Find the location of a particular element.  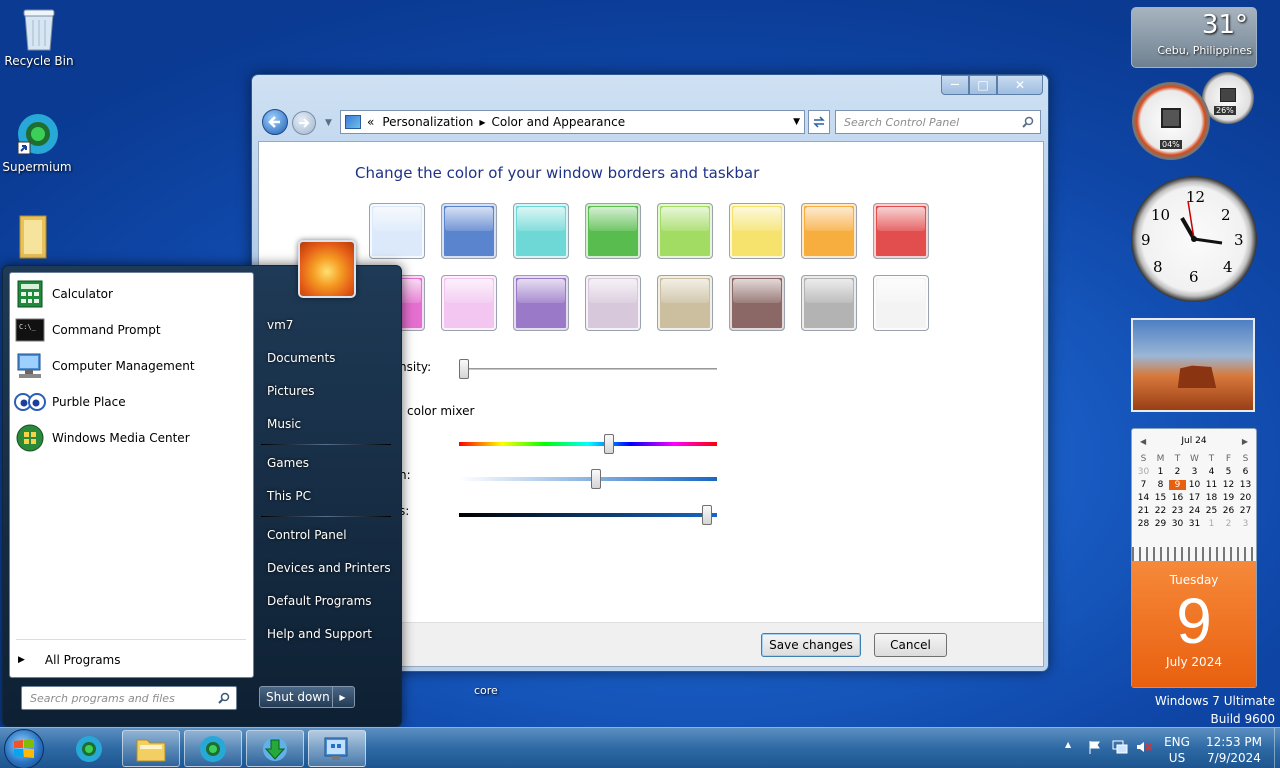

calendar-day: 9 is located at coordinates (1177, 485).